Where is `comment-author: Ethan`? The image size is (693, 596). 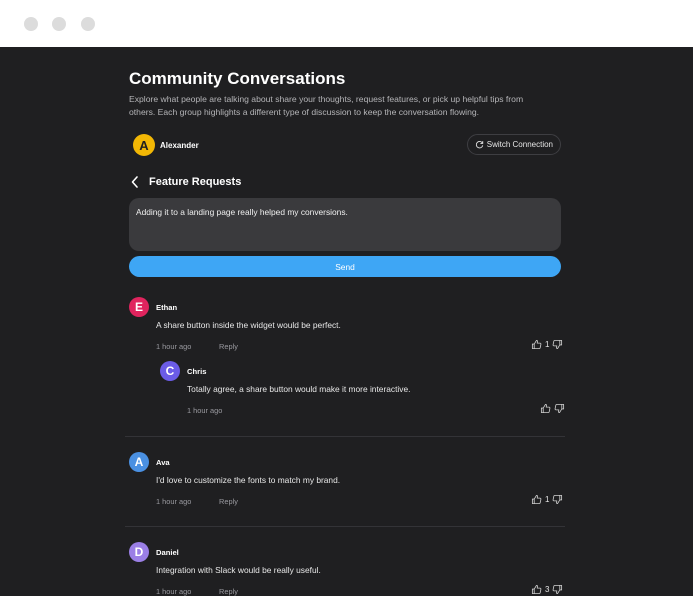
comment-author: Ethan is located at coordinates (167, 307).